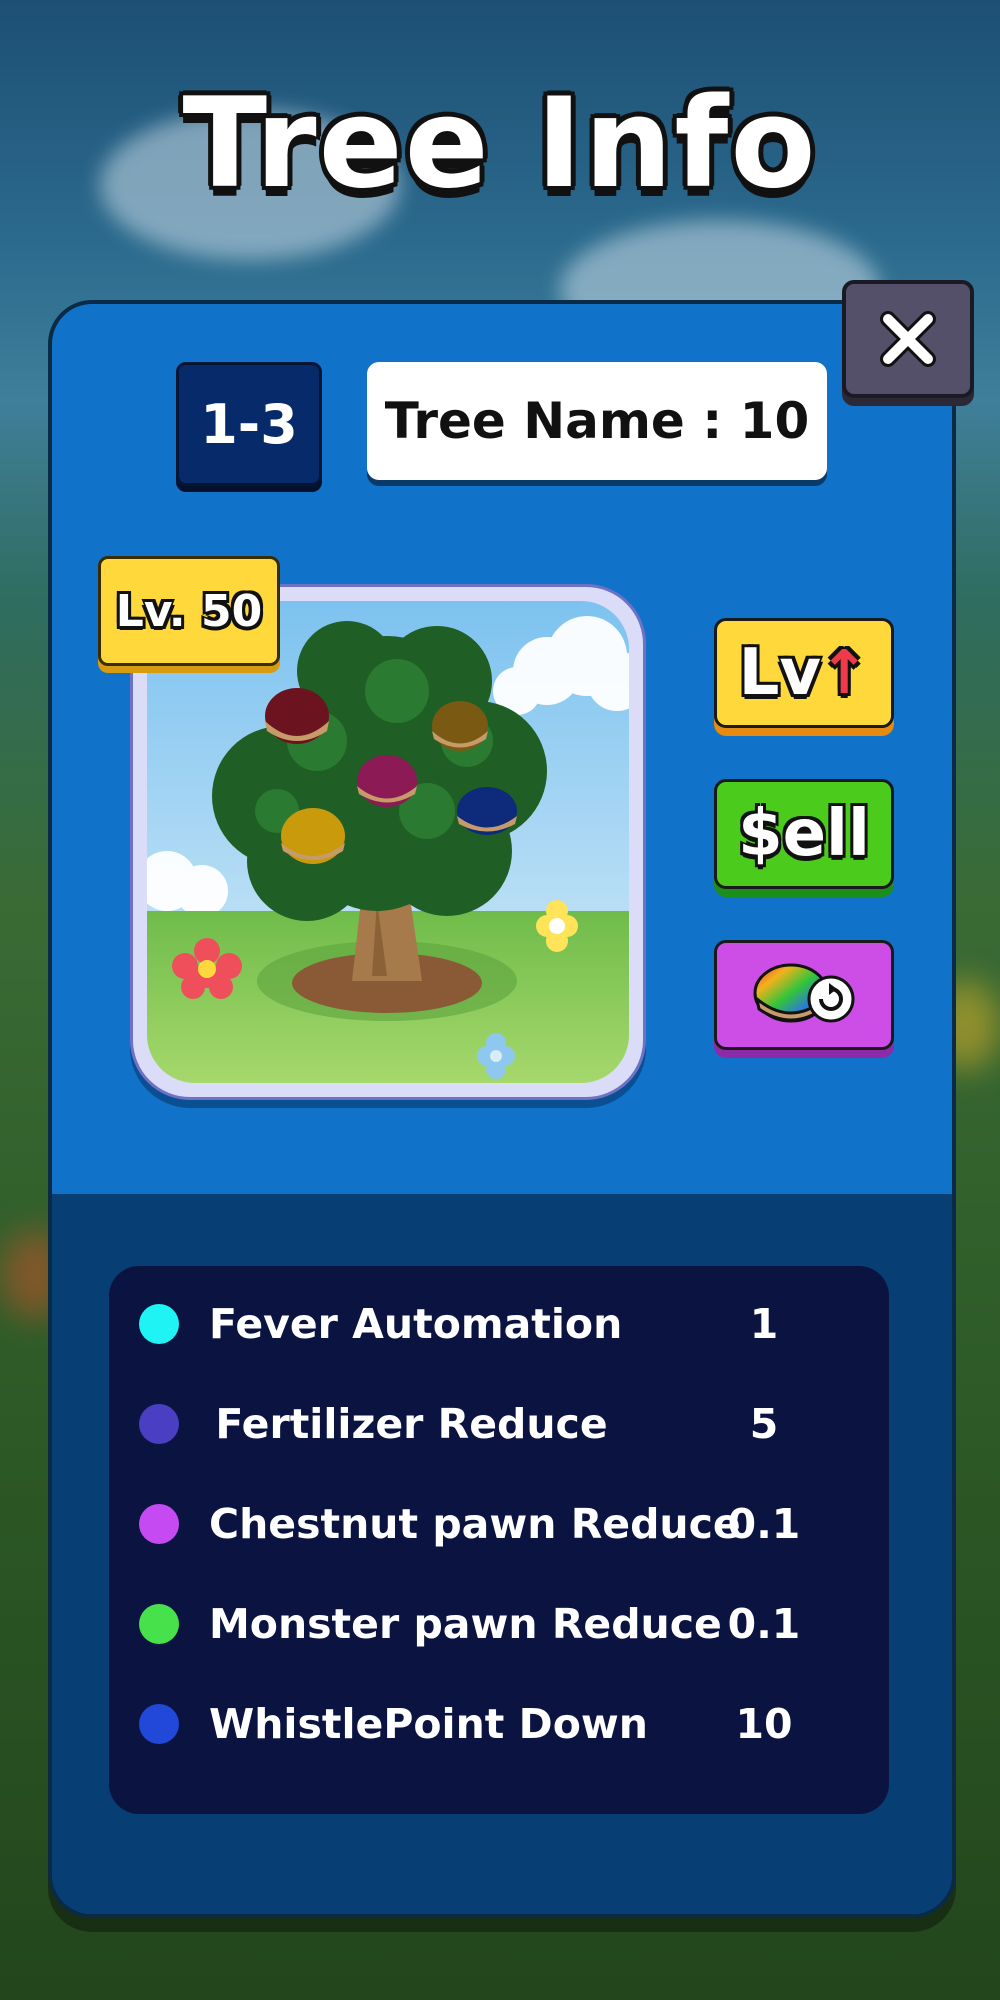 The width and height of the screenshot is (1000, 2000). What do you see at coordinates (416, 1324) in the screenshot?
I see `stat-label: Fever Automation` at bounding box center [416, 1324].